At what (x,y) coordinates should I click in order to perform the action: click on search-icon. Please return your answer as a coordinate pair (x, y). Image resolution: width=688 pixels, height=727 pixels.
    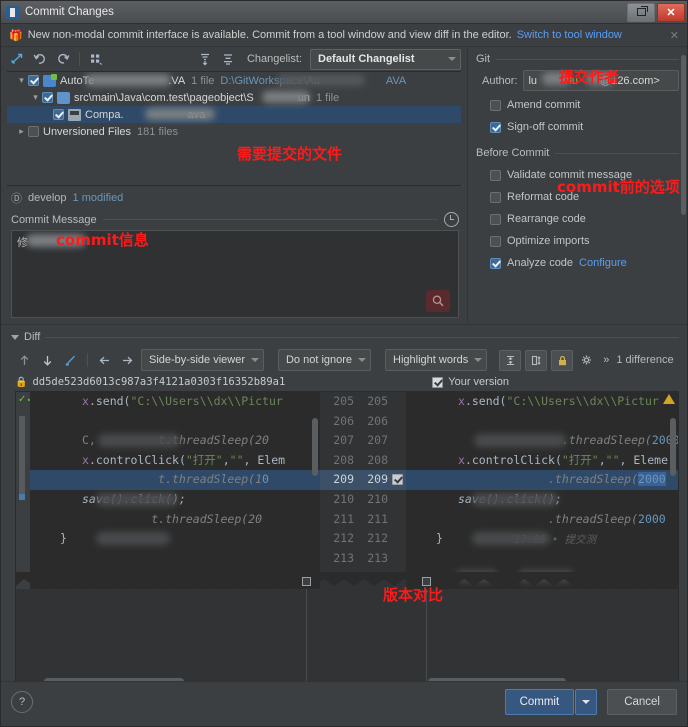
    Looking at the image, I should click on (438, 301).